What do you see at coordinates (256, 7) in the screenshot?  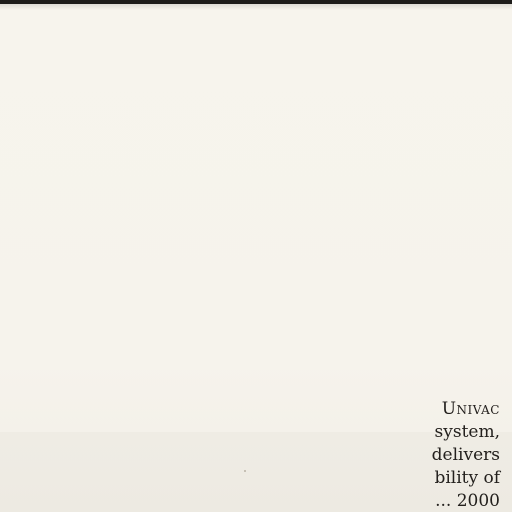 I see `top-edge-shadow` at bounding box center [256, 7].